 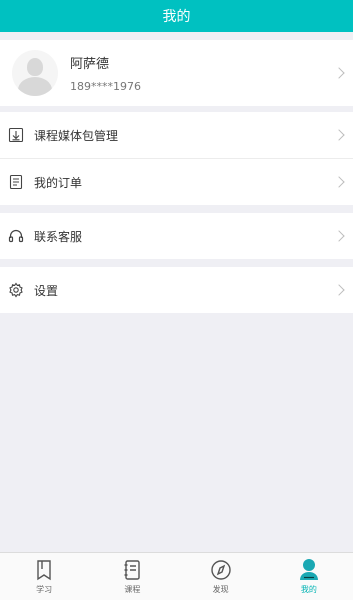 What do you see at coordinates (309, 570) in the screenshot?
I see `profile-icon` at bounding box center [309, 570].